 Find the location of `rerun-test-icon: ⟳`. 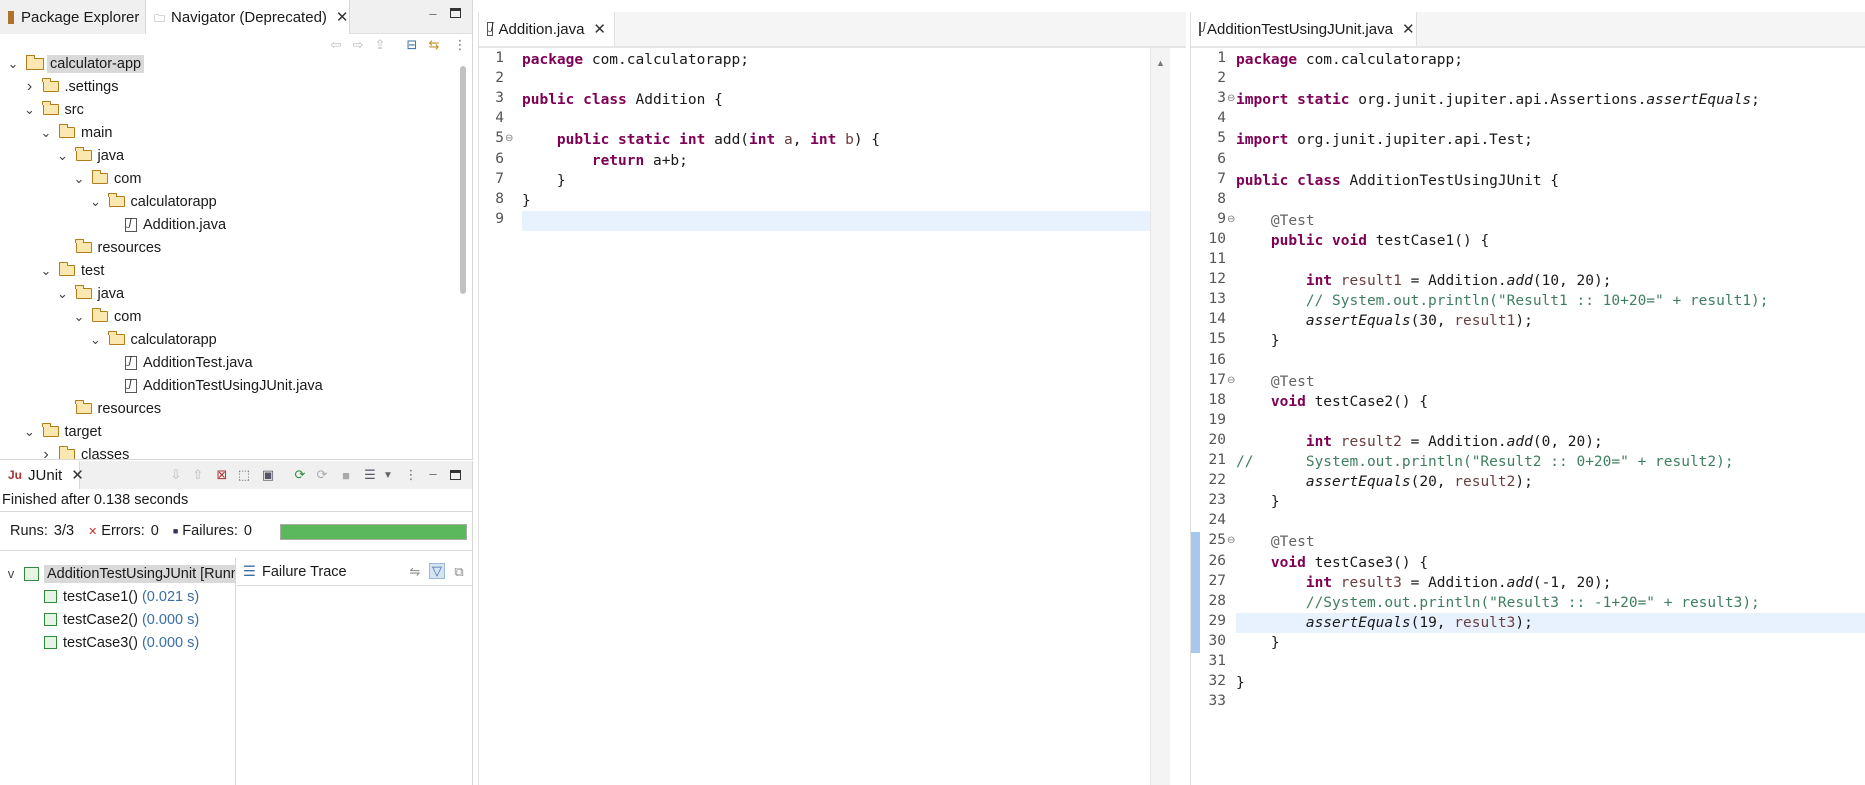

rerun-test-icon: ⟳ is located at coordinates (300, 475).